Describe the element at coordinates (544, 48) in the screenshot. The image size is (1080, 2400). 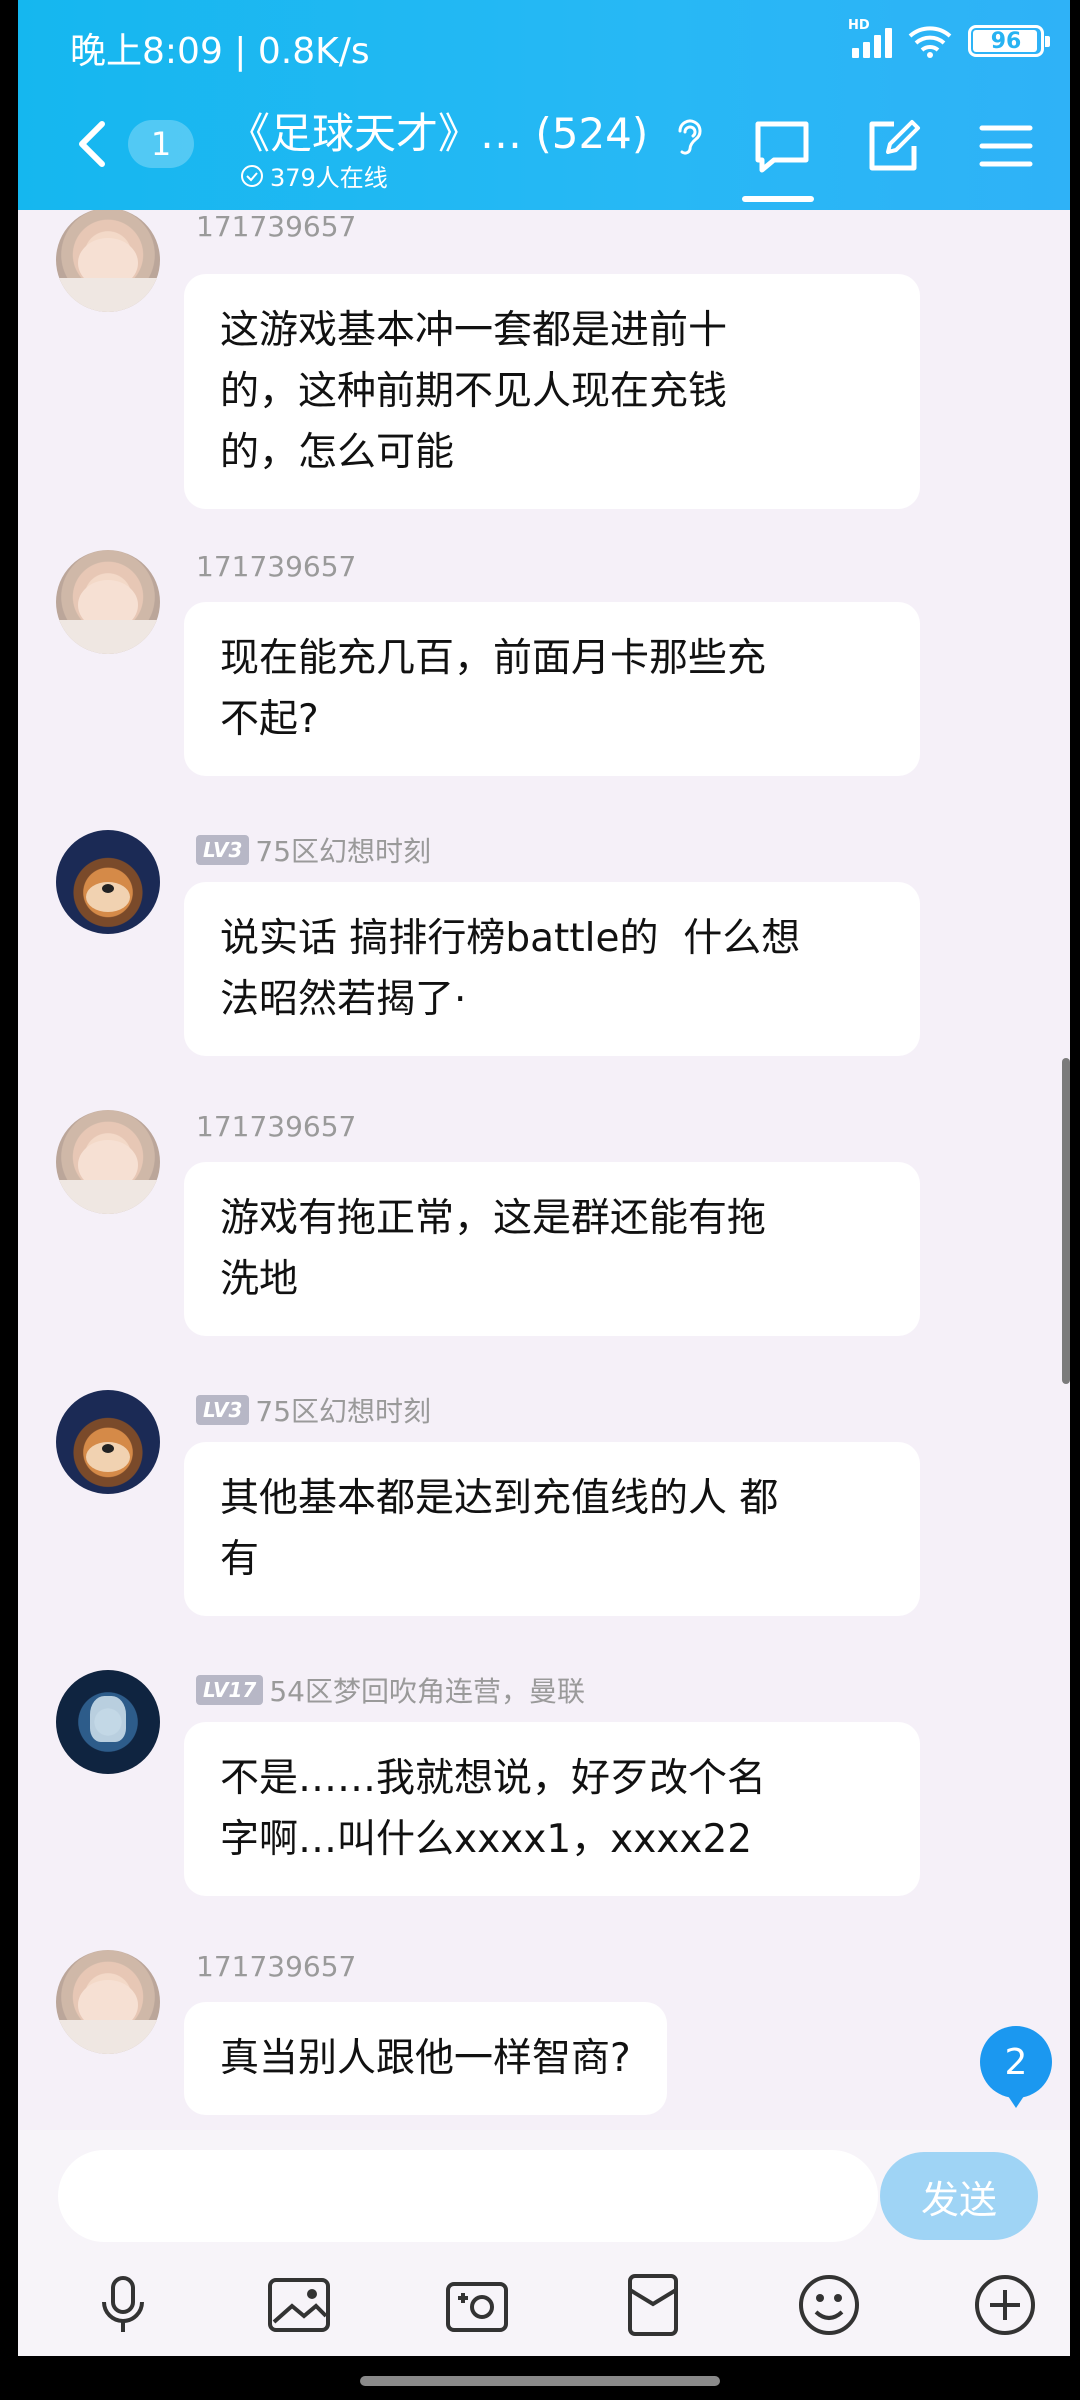
I see `status-bar: 晚上8:09 | 0.8K/s HD 96` at that location.